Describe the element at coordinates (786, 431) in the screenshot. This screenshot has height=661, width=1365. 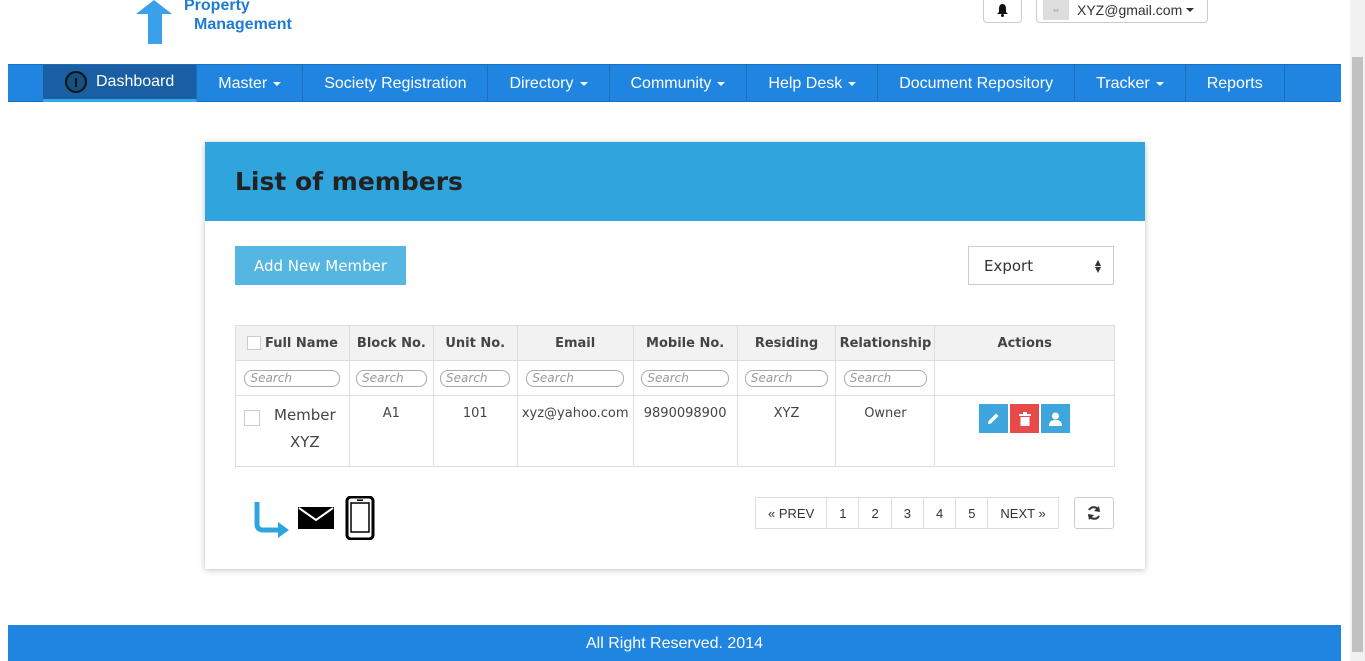
I see `cell-residing: XYZ` at that location.